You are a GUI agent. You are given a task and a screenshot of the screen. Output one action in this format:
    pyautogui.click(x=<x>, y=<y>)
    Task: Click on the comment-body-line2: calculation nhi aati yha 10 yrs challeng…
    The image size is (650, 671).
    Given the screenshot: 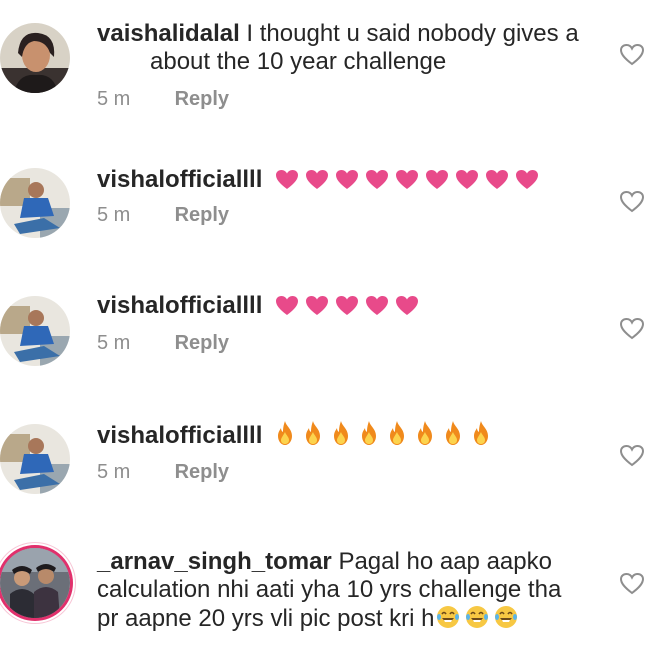 What is the action you would take?
    pyautogui.click(x=329, y=589)
    